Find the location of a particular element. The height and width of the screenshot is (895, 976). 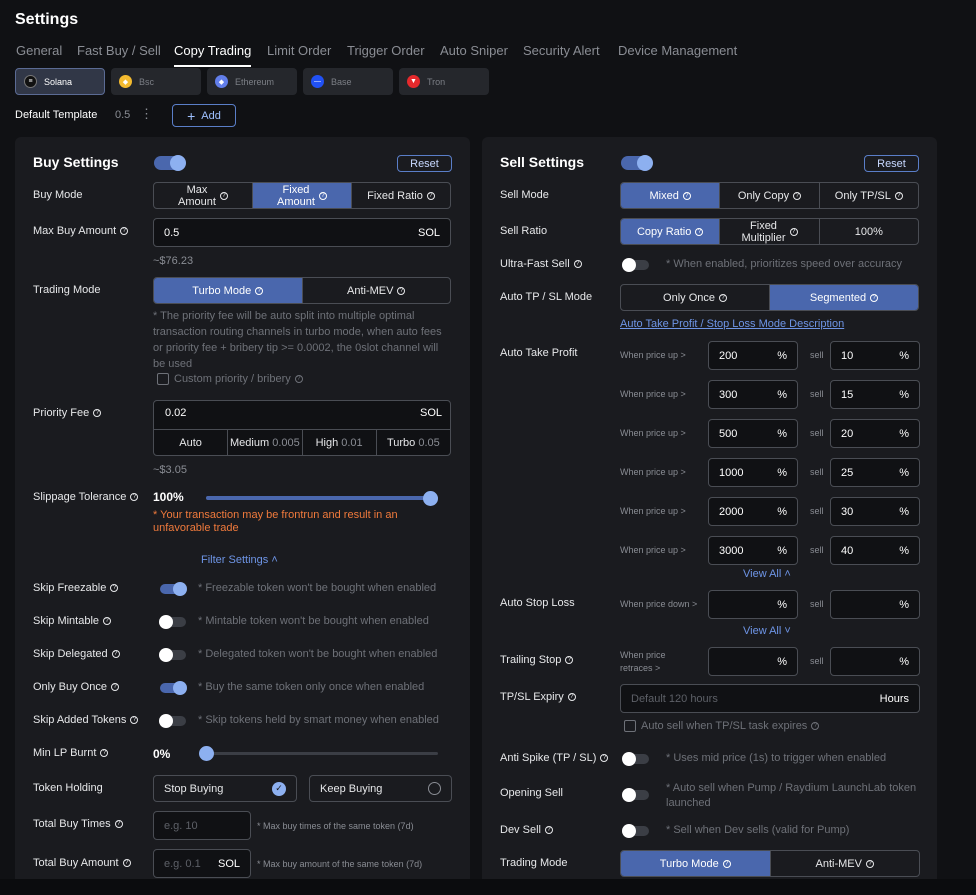

stop-buying-option: Stop Buying ✓ is located at coordinates (225, 788).